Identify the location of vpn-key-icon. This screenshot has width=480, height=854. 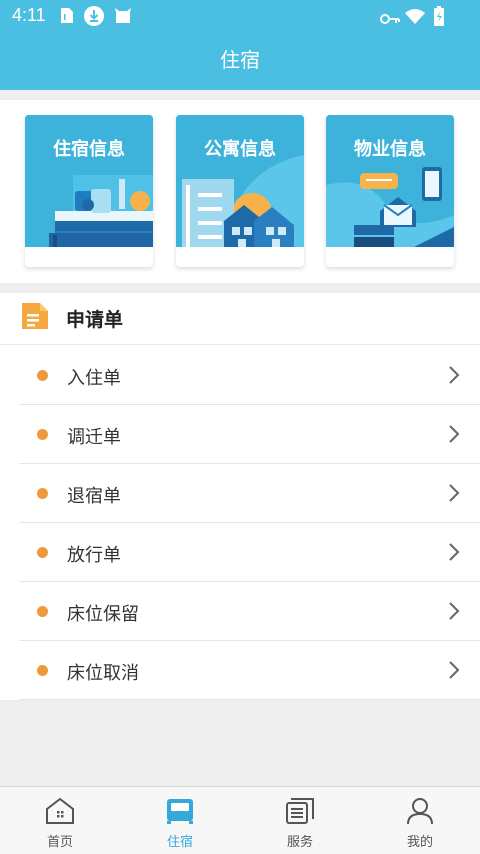
(390, 19).